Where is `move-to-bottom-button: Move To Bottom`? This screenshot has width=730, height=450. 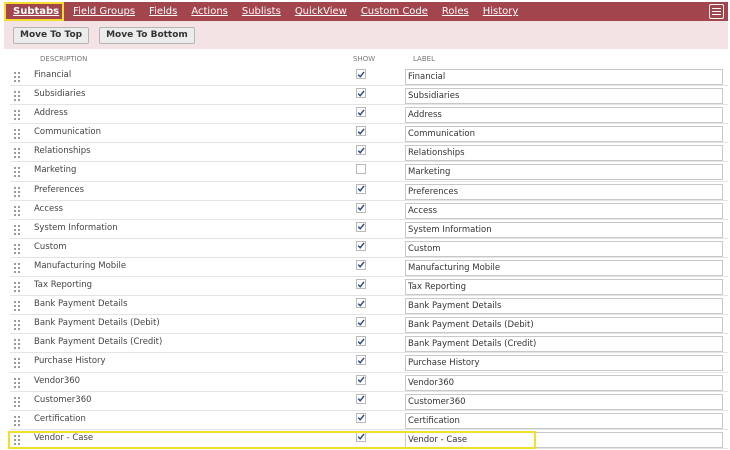 move-to-bottom-button: Move To Bottom is located at coordinates (147, 35).